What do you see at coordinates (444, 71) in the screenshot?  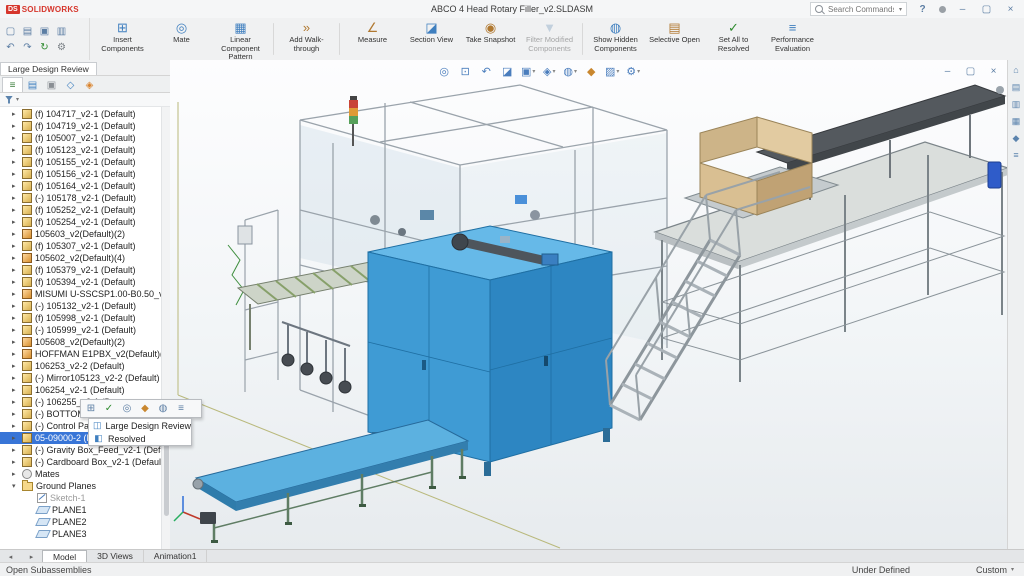 I see `zoom-fit-icon` at bounding box center [444, 71].